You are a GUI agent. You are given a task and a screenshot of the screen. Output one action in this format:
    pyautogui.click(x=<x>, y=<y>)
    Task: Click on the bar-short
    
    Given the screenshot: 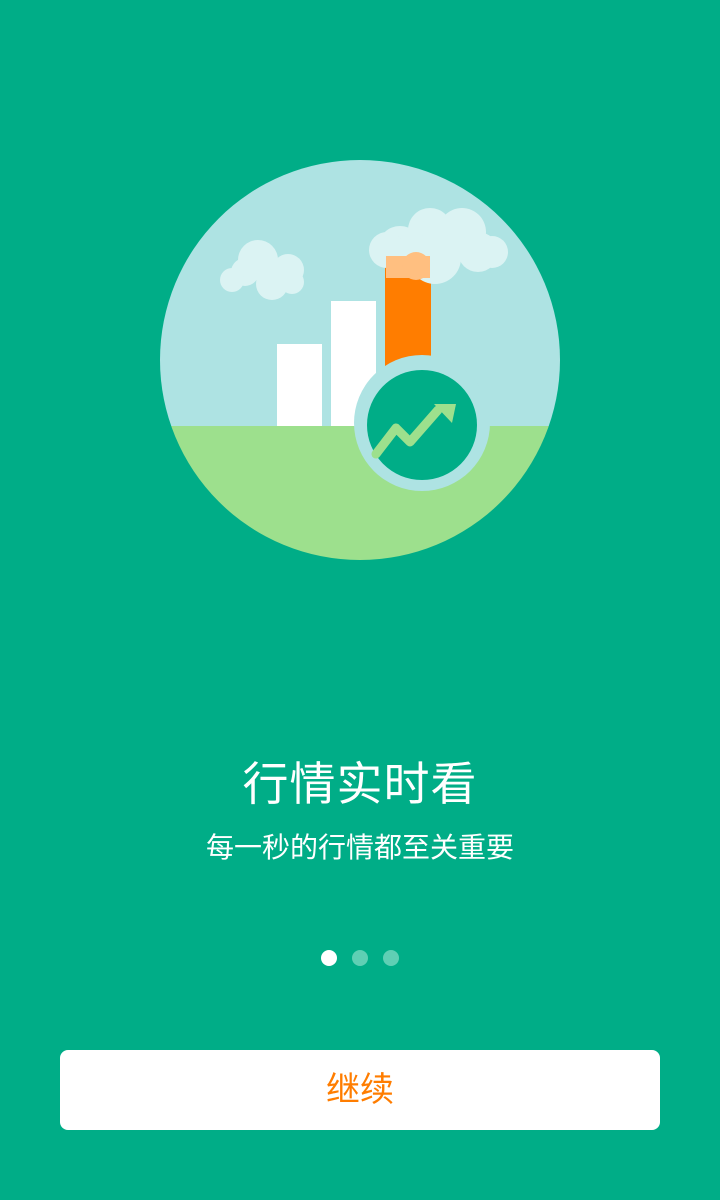 What is the action you would take?
    pyautogui.click(x=299, y=385)
    